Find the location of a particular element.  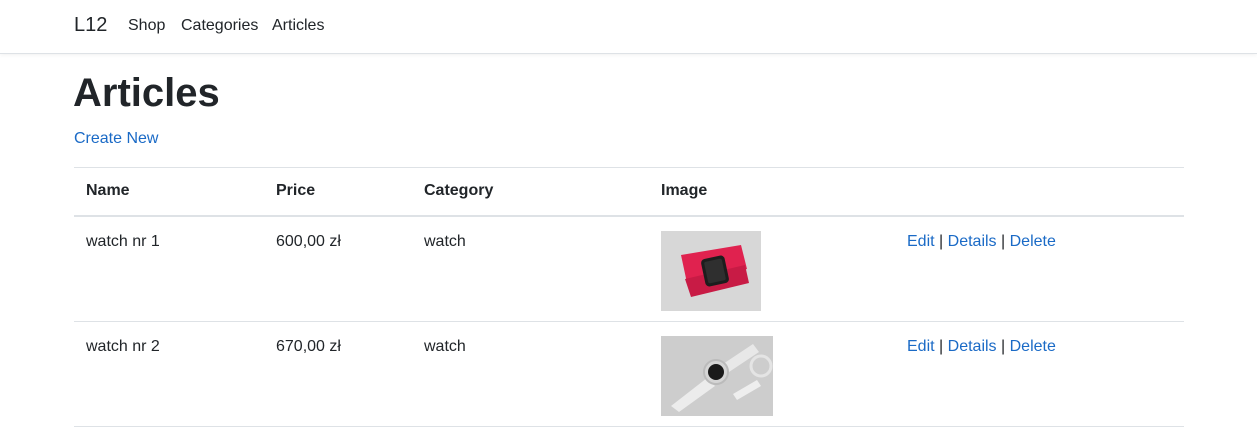

header-price: Price is located at coordinates (296, 191).